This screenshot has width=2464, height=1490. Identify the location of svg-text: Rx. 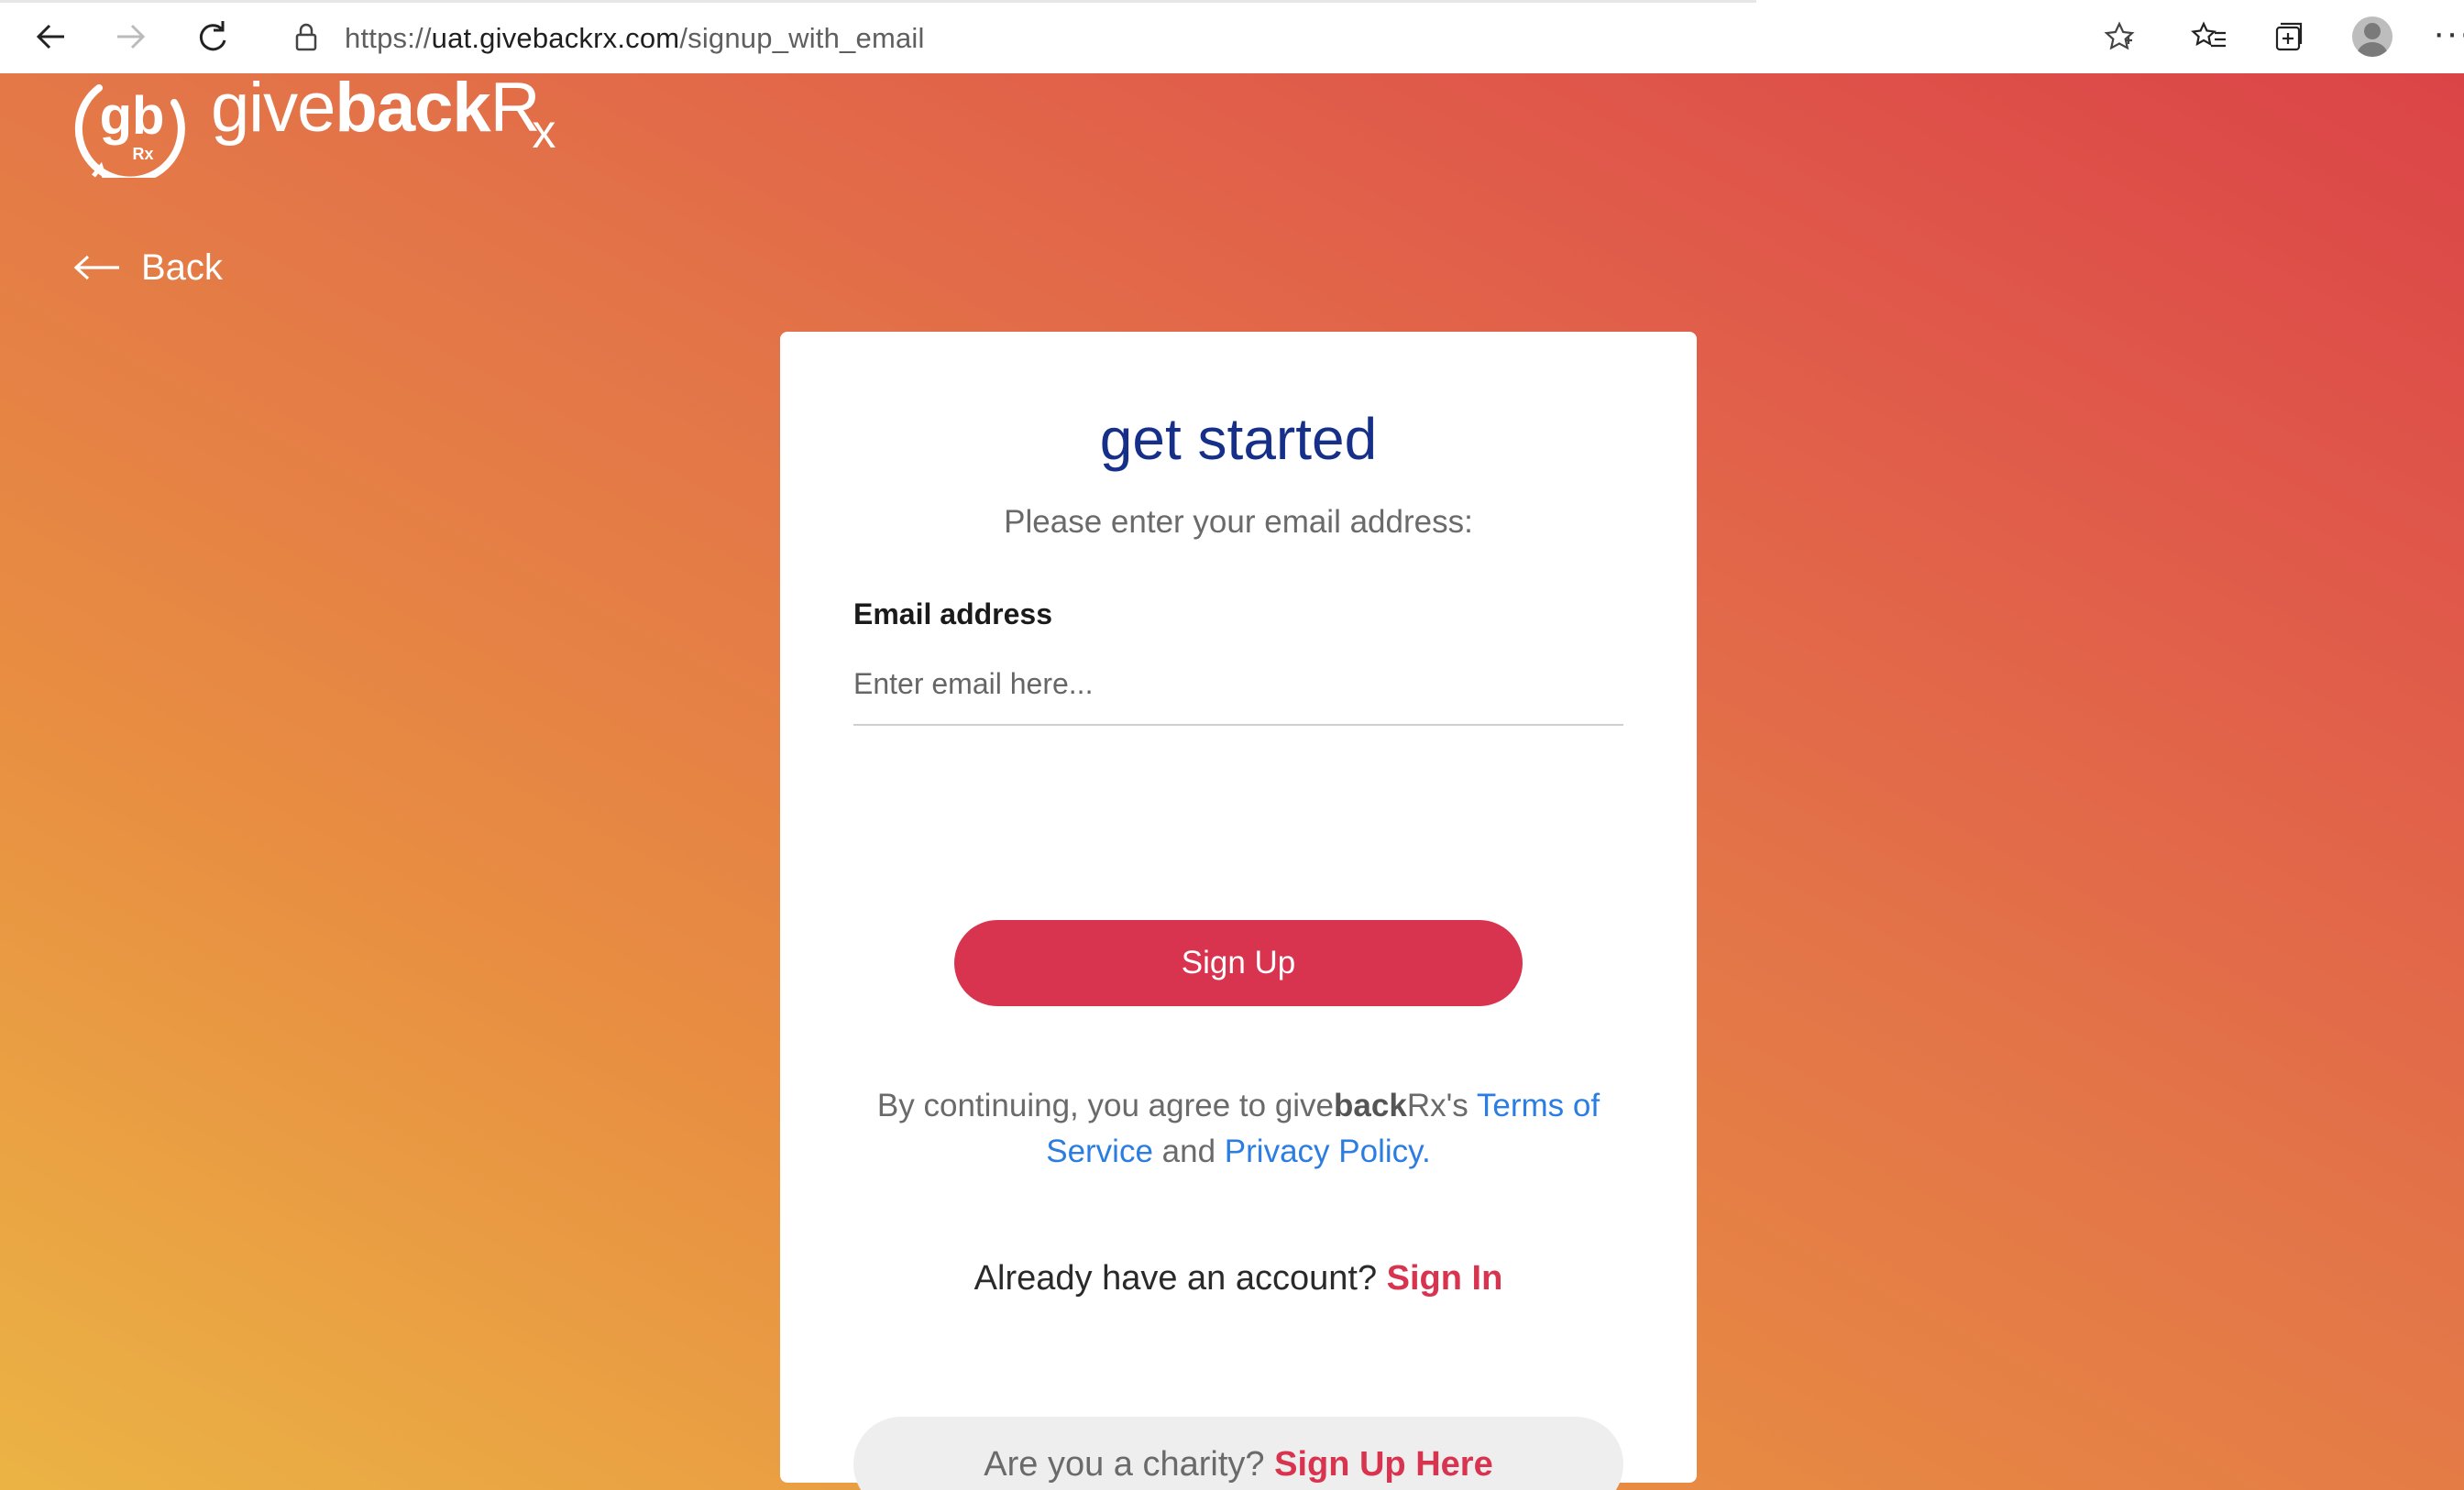
(142, 154).